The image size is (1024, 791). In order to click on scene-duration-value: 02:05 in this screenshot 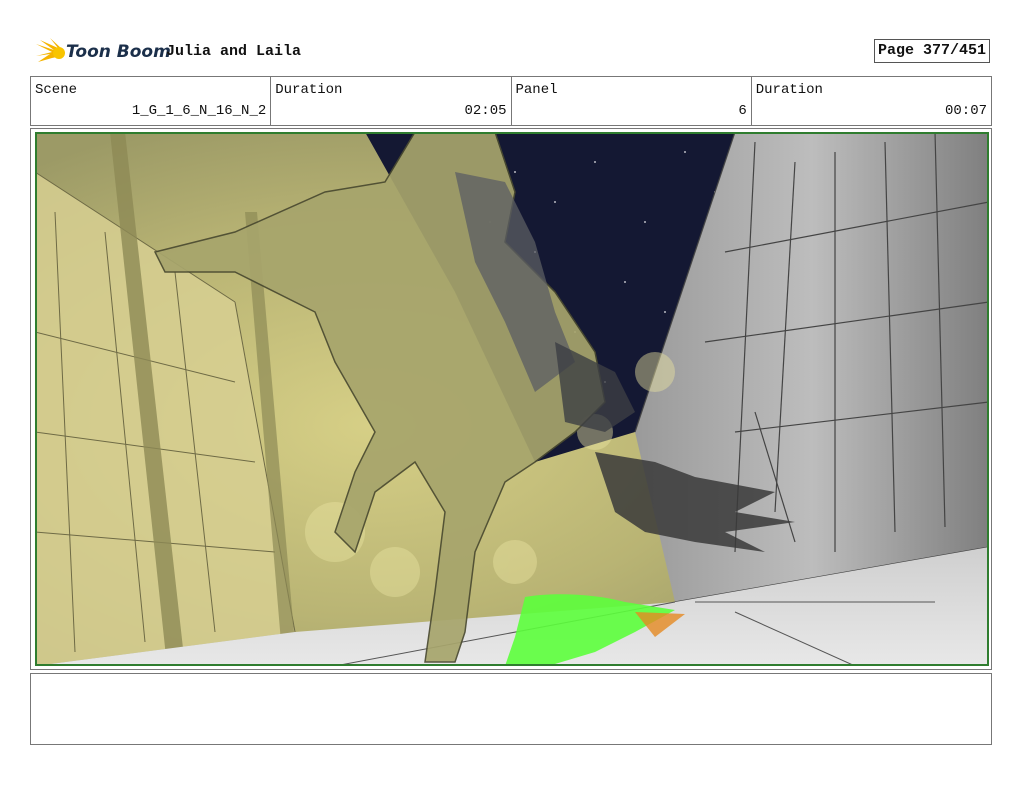, I will do `click(485, 111)`.